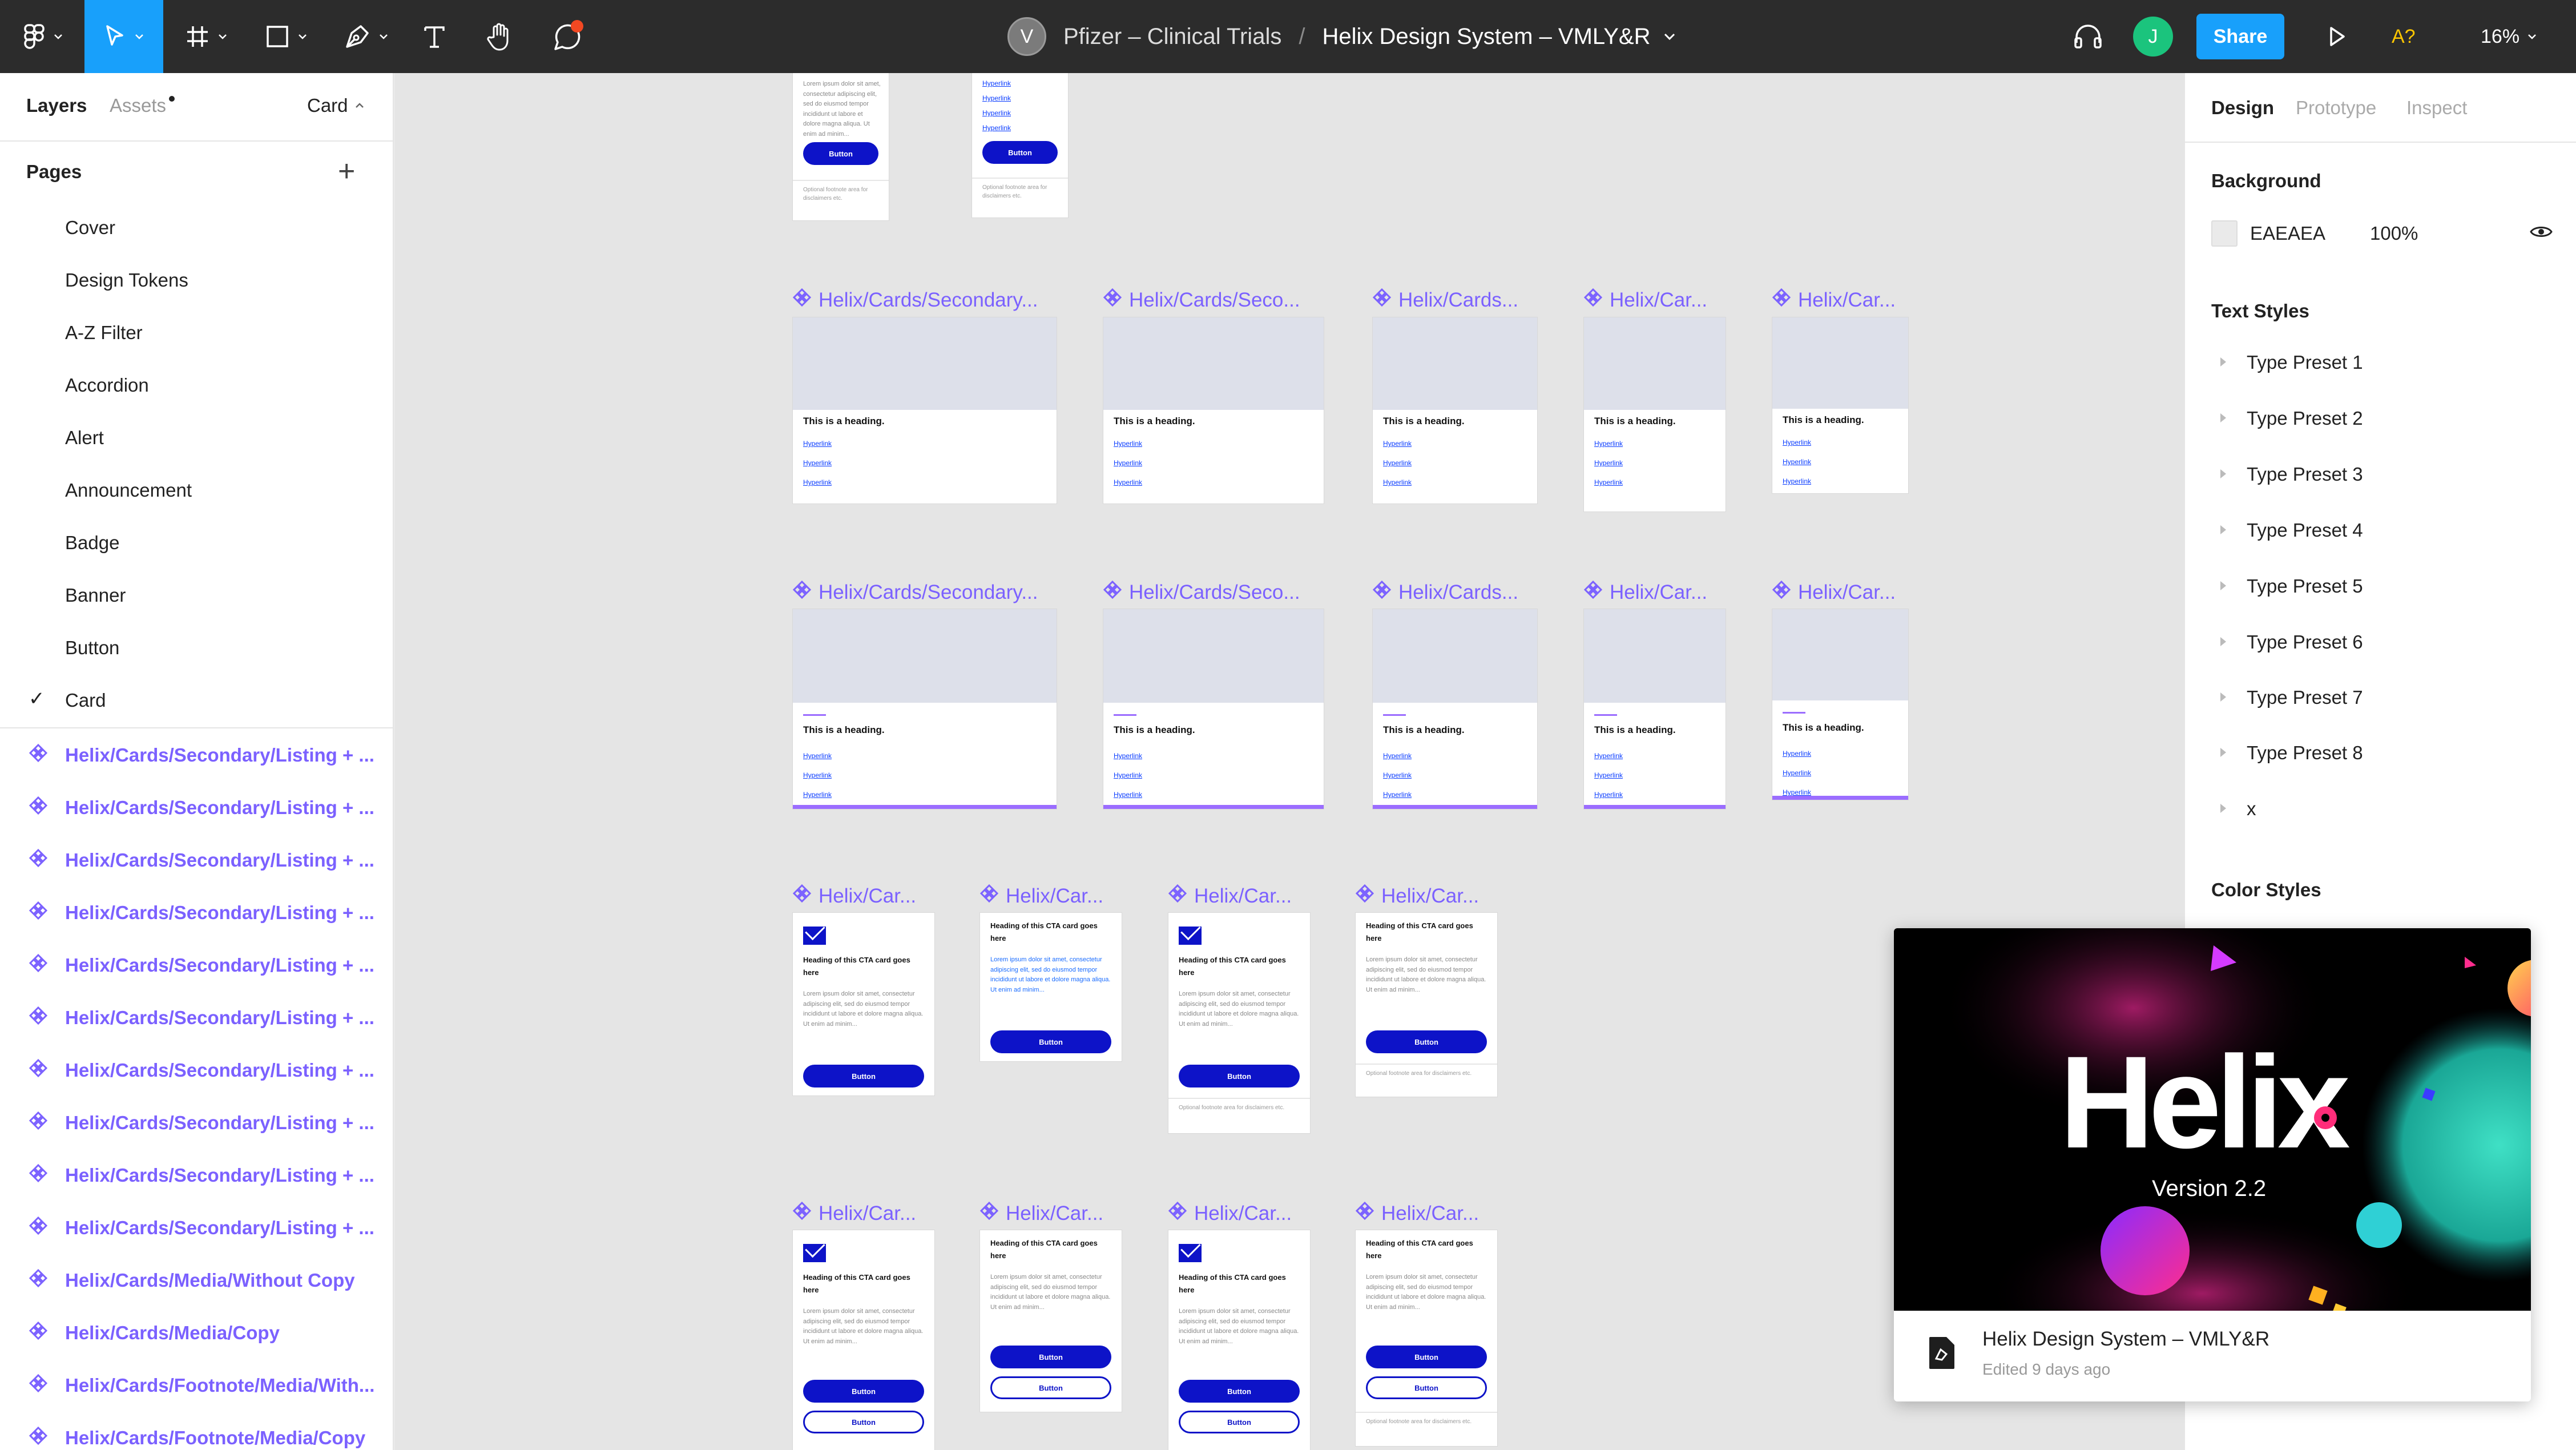 This screenshot has width=2576, height=1450. What do you see at coordinates (196, 437) in the screenshot?
I see `page-item: Alert` at bounding box center [196, 437].